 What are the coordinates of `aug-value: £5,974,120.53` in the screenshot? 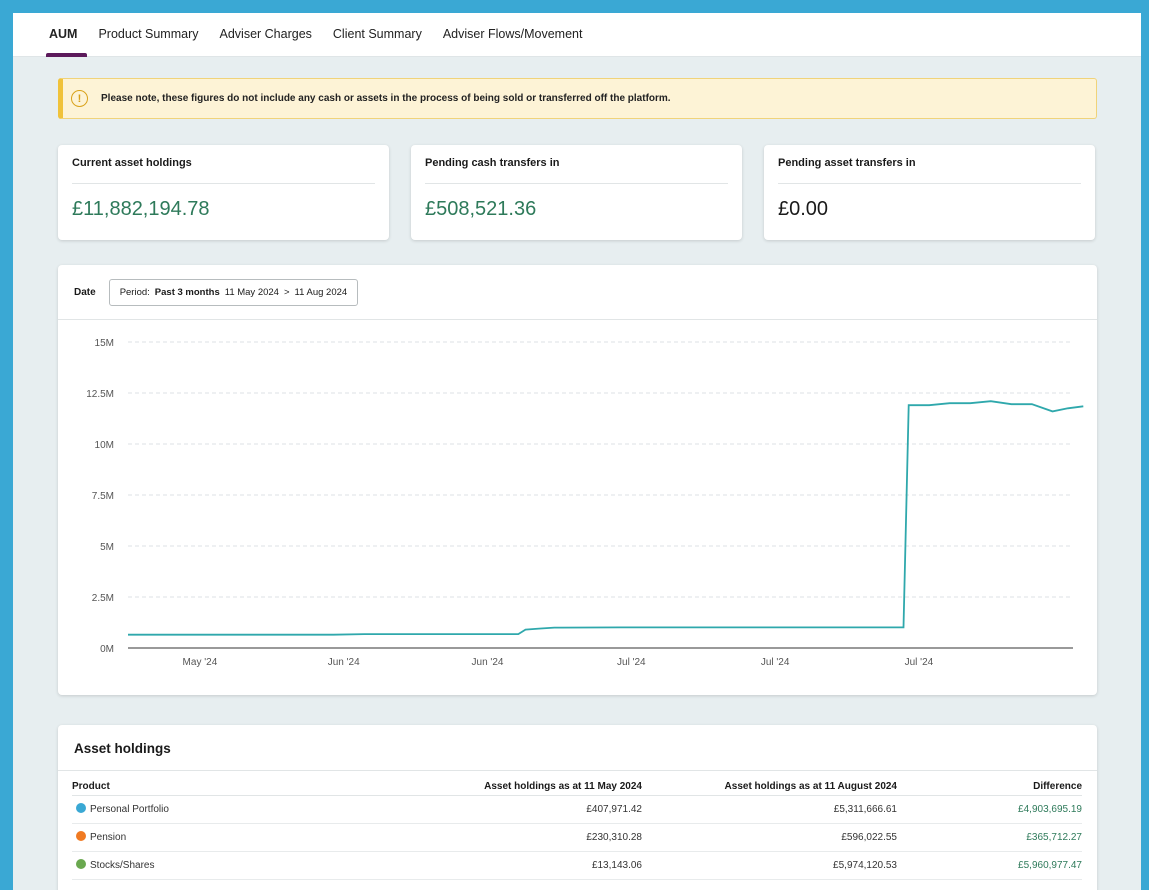 It's located at (769, 865).